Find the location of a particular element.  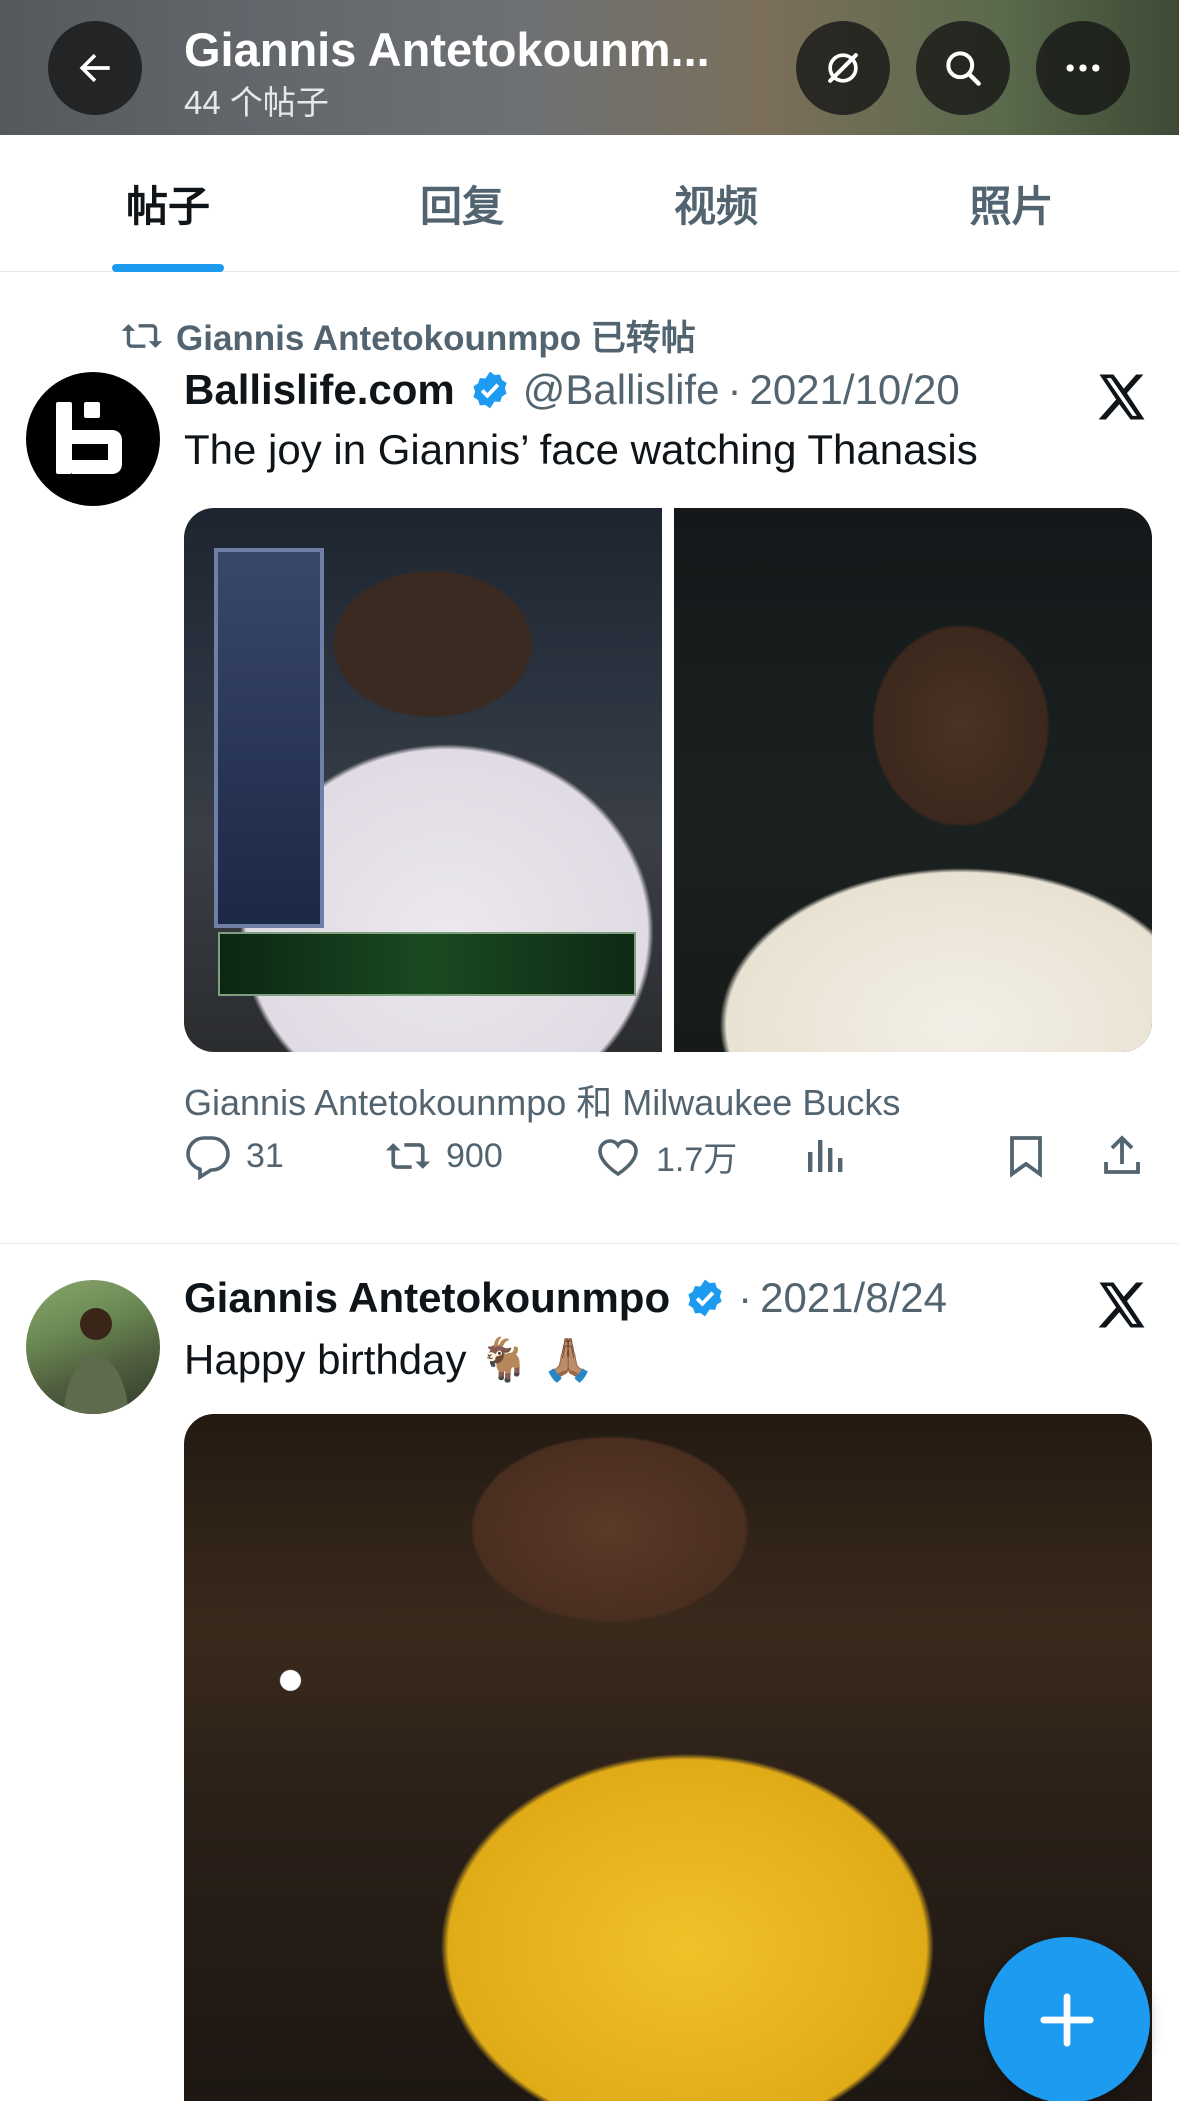

tab-posts: 帖子 is located at coordinates (168, 203).